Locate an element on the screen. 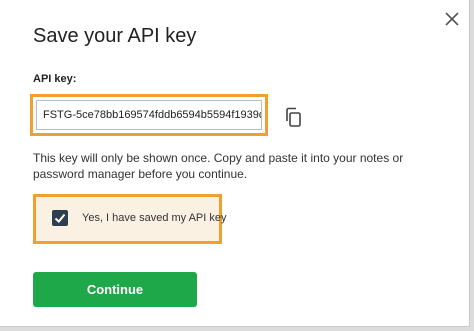 This screenshot has height=331, width=474. copy-button is located at coordinates (293, 117).